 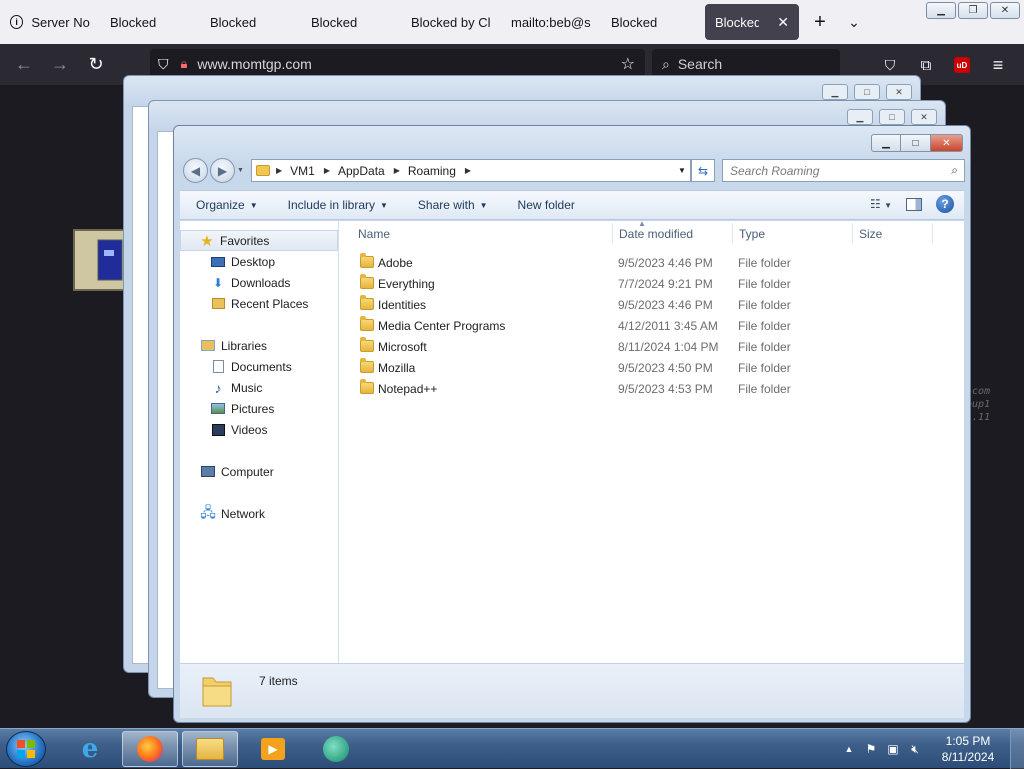 What do you see at coordinates (259, 513) in the screenshot?
I see `nav-network: 🖧︎ Network` at bounding box center [259, 513].